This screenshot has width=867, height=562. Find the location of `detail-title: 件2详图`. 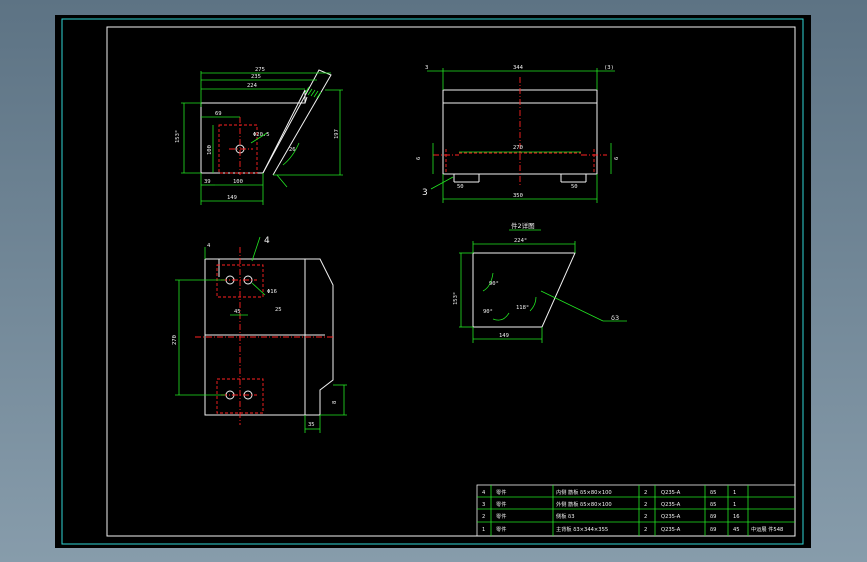

detail-title: 件2详图 is located at coordinates (523, 225).